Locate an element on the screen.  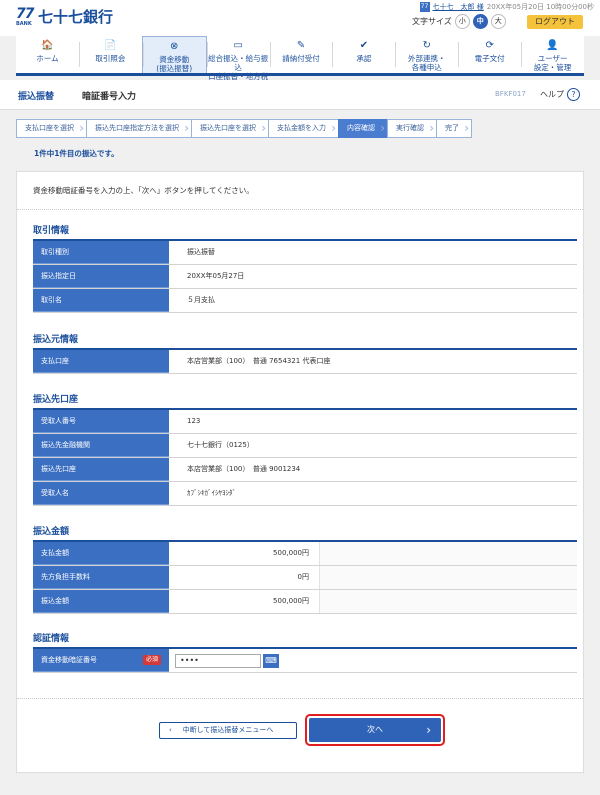
transaction-table: 取引種別 振込振替 振込指定日 20XX年05月27日 取引名 ５月支払 is located at coordinates (305, 276).